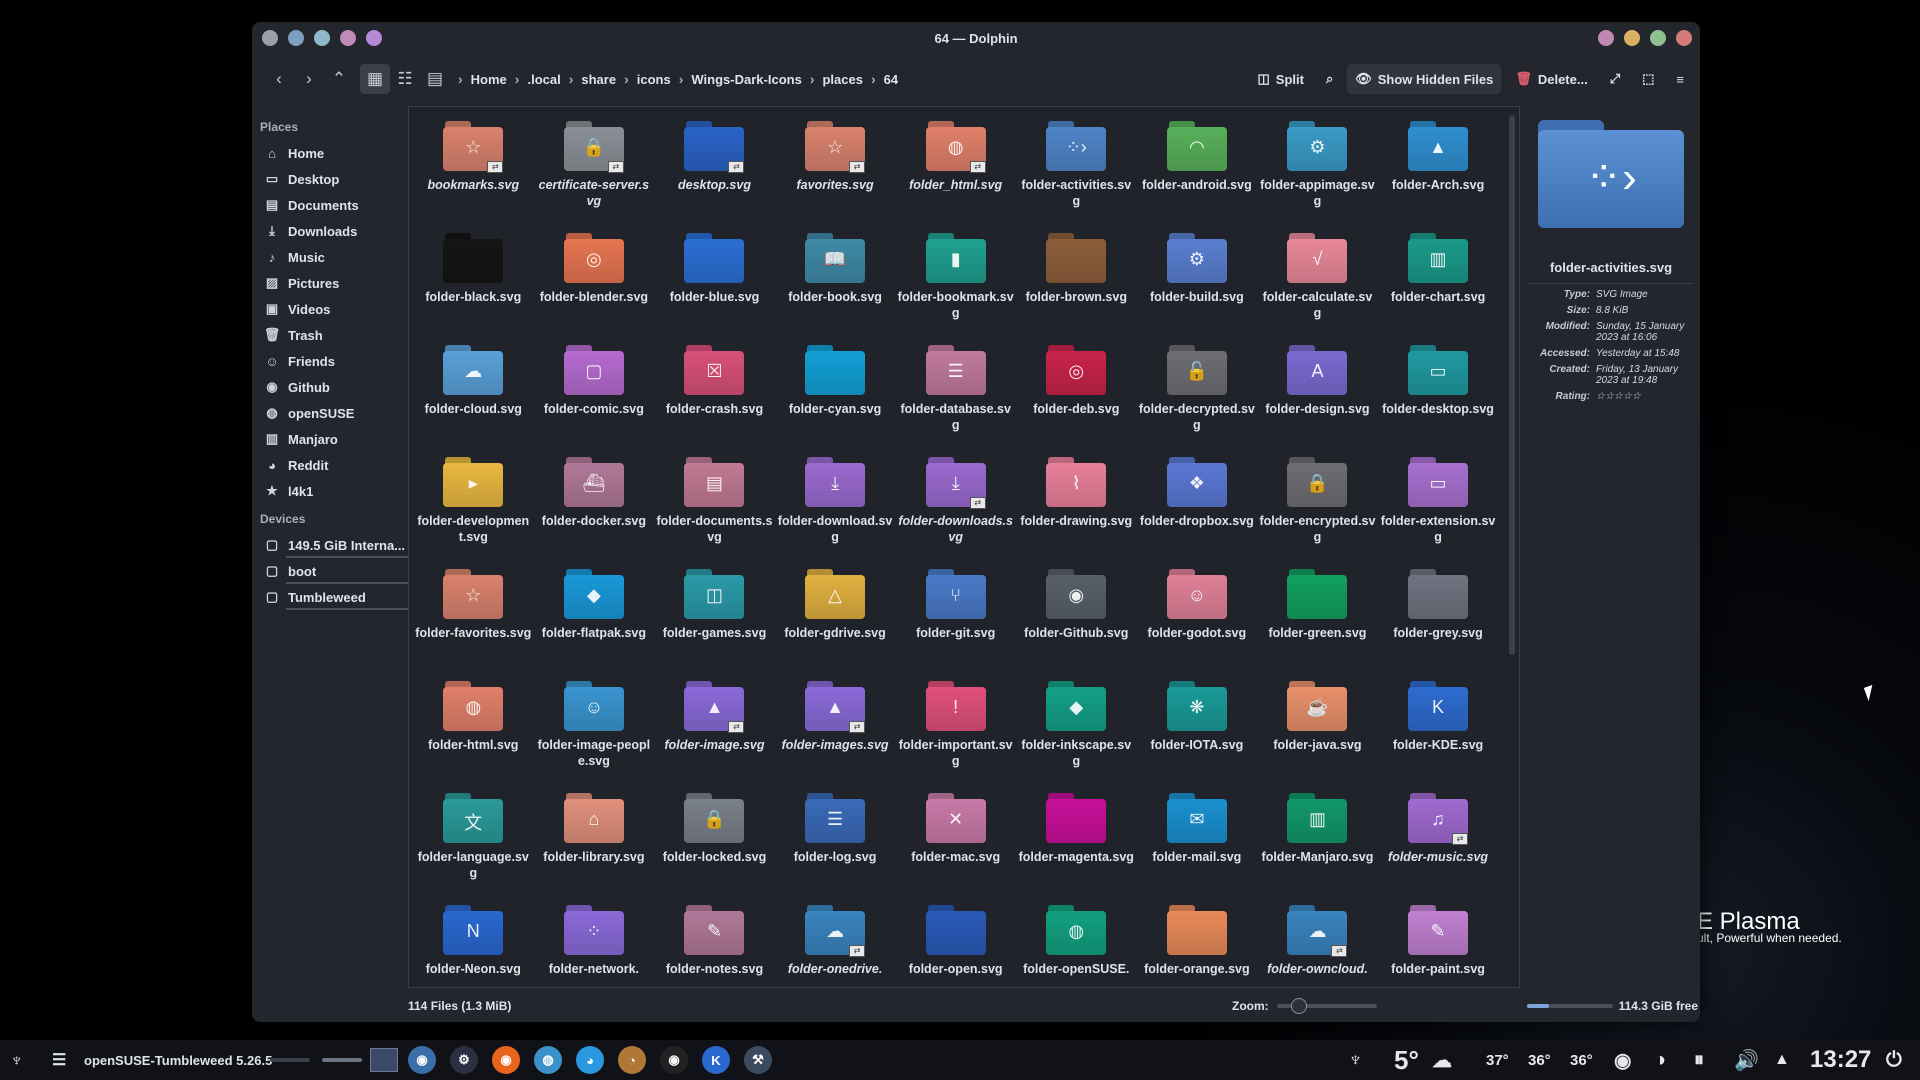  Describe the element at coordinates (1615, 79) in the screenshot. I see `expand-icon: ⤢` at that location.